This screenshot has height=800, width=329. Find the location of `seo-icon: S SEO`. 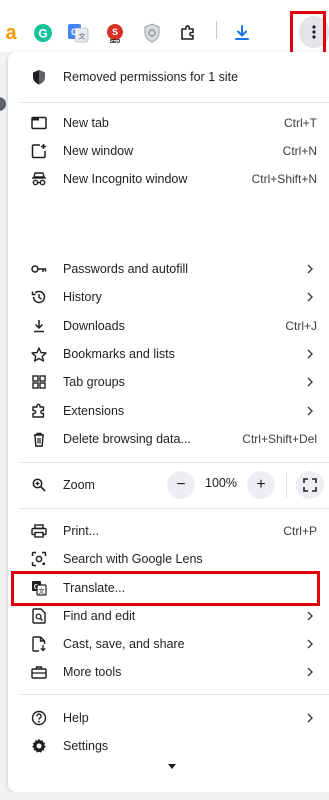

seo-icon: S SEO is located at coordinates (115, 33).